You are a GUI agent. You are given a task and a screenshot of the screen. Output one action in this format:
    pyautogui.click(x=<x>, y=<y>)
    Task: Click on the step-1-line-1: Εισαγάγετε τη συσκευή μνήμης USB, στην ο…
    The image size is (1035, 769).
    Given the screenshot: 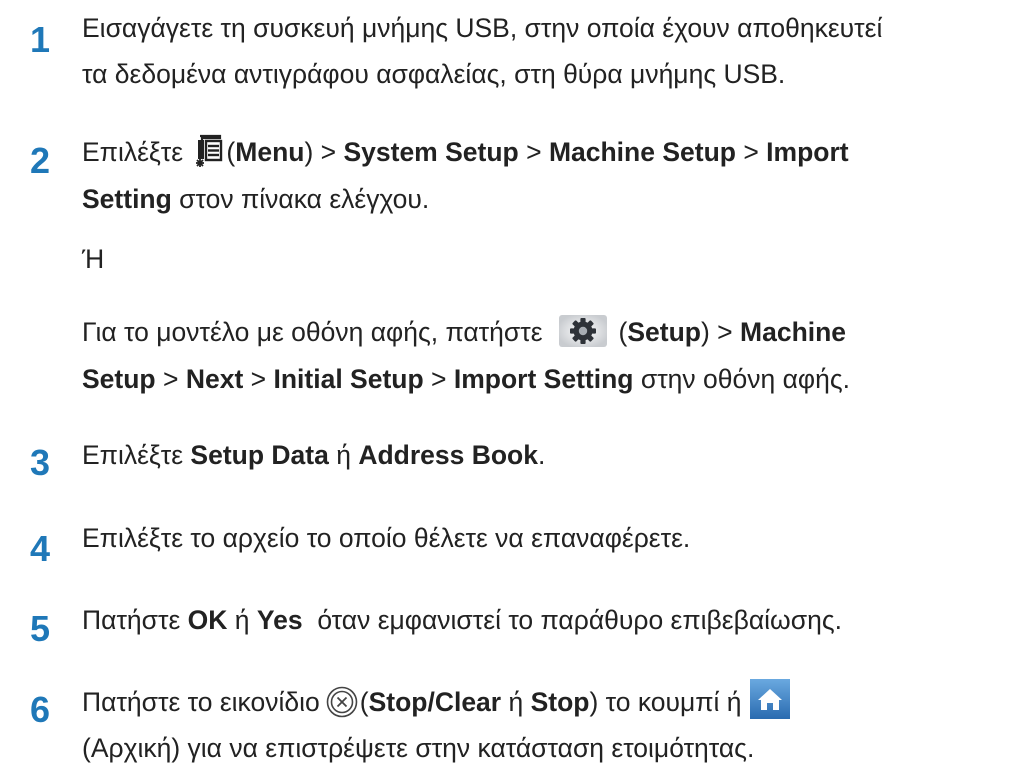 What is the action you would take?
    pyautogui.click(x=482, y=28)
    